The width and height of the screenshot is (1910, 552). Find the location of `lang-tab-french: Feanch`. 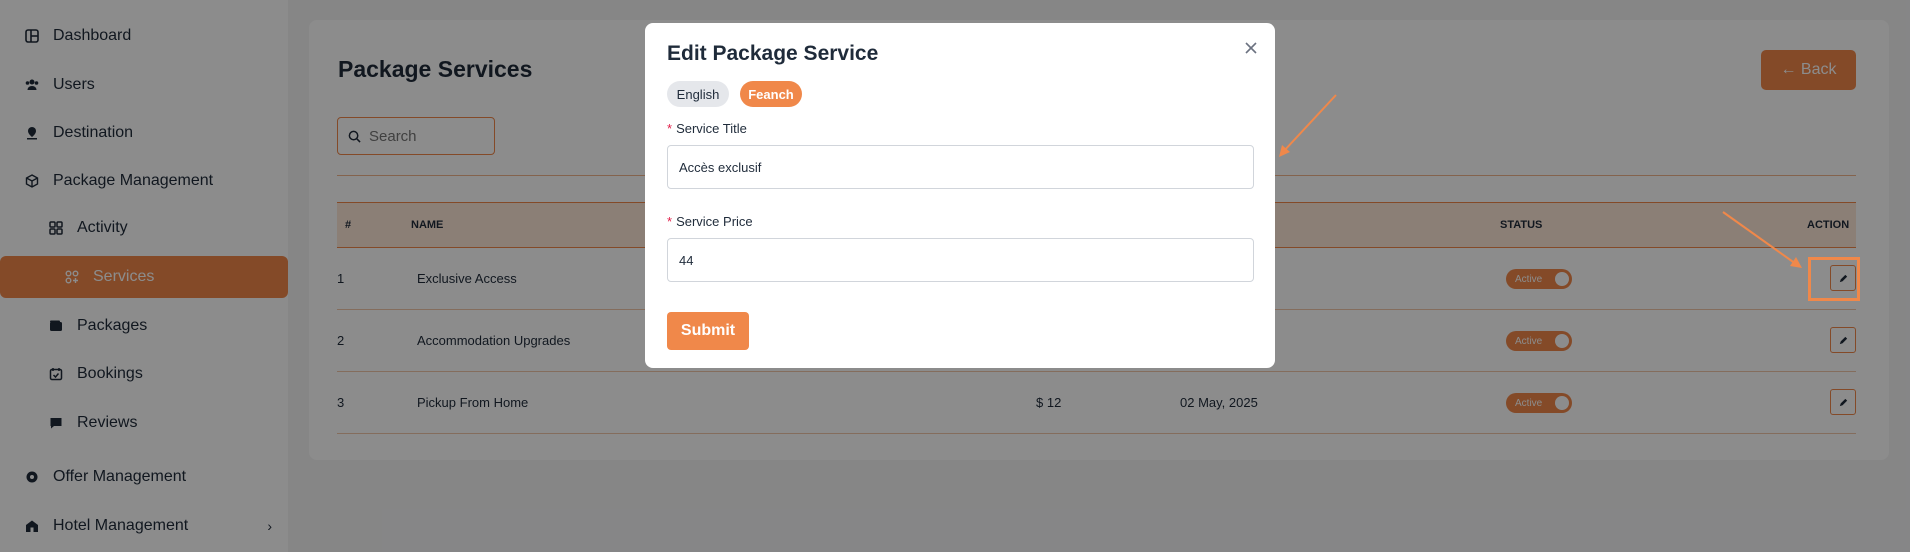

lang-tab-french: Feanch is located at coordinates (771, 94).